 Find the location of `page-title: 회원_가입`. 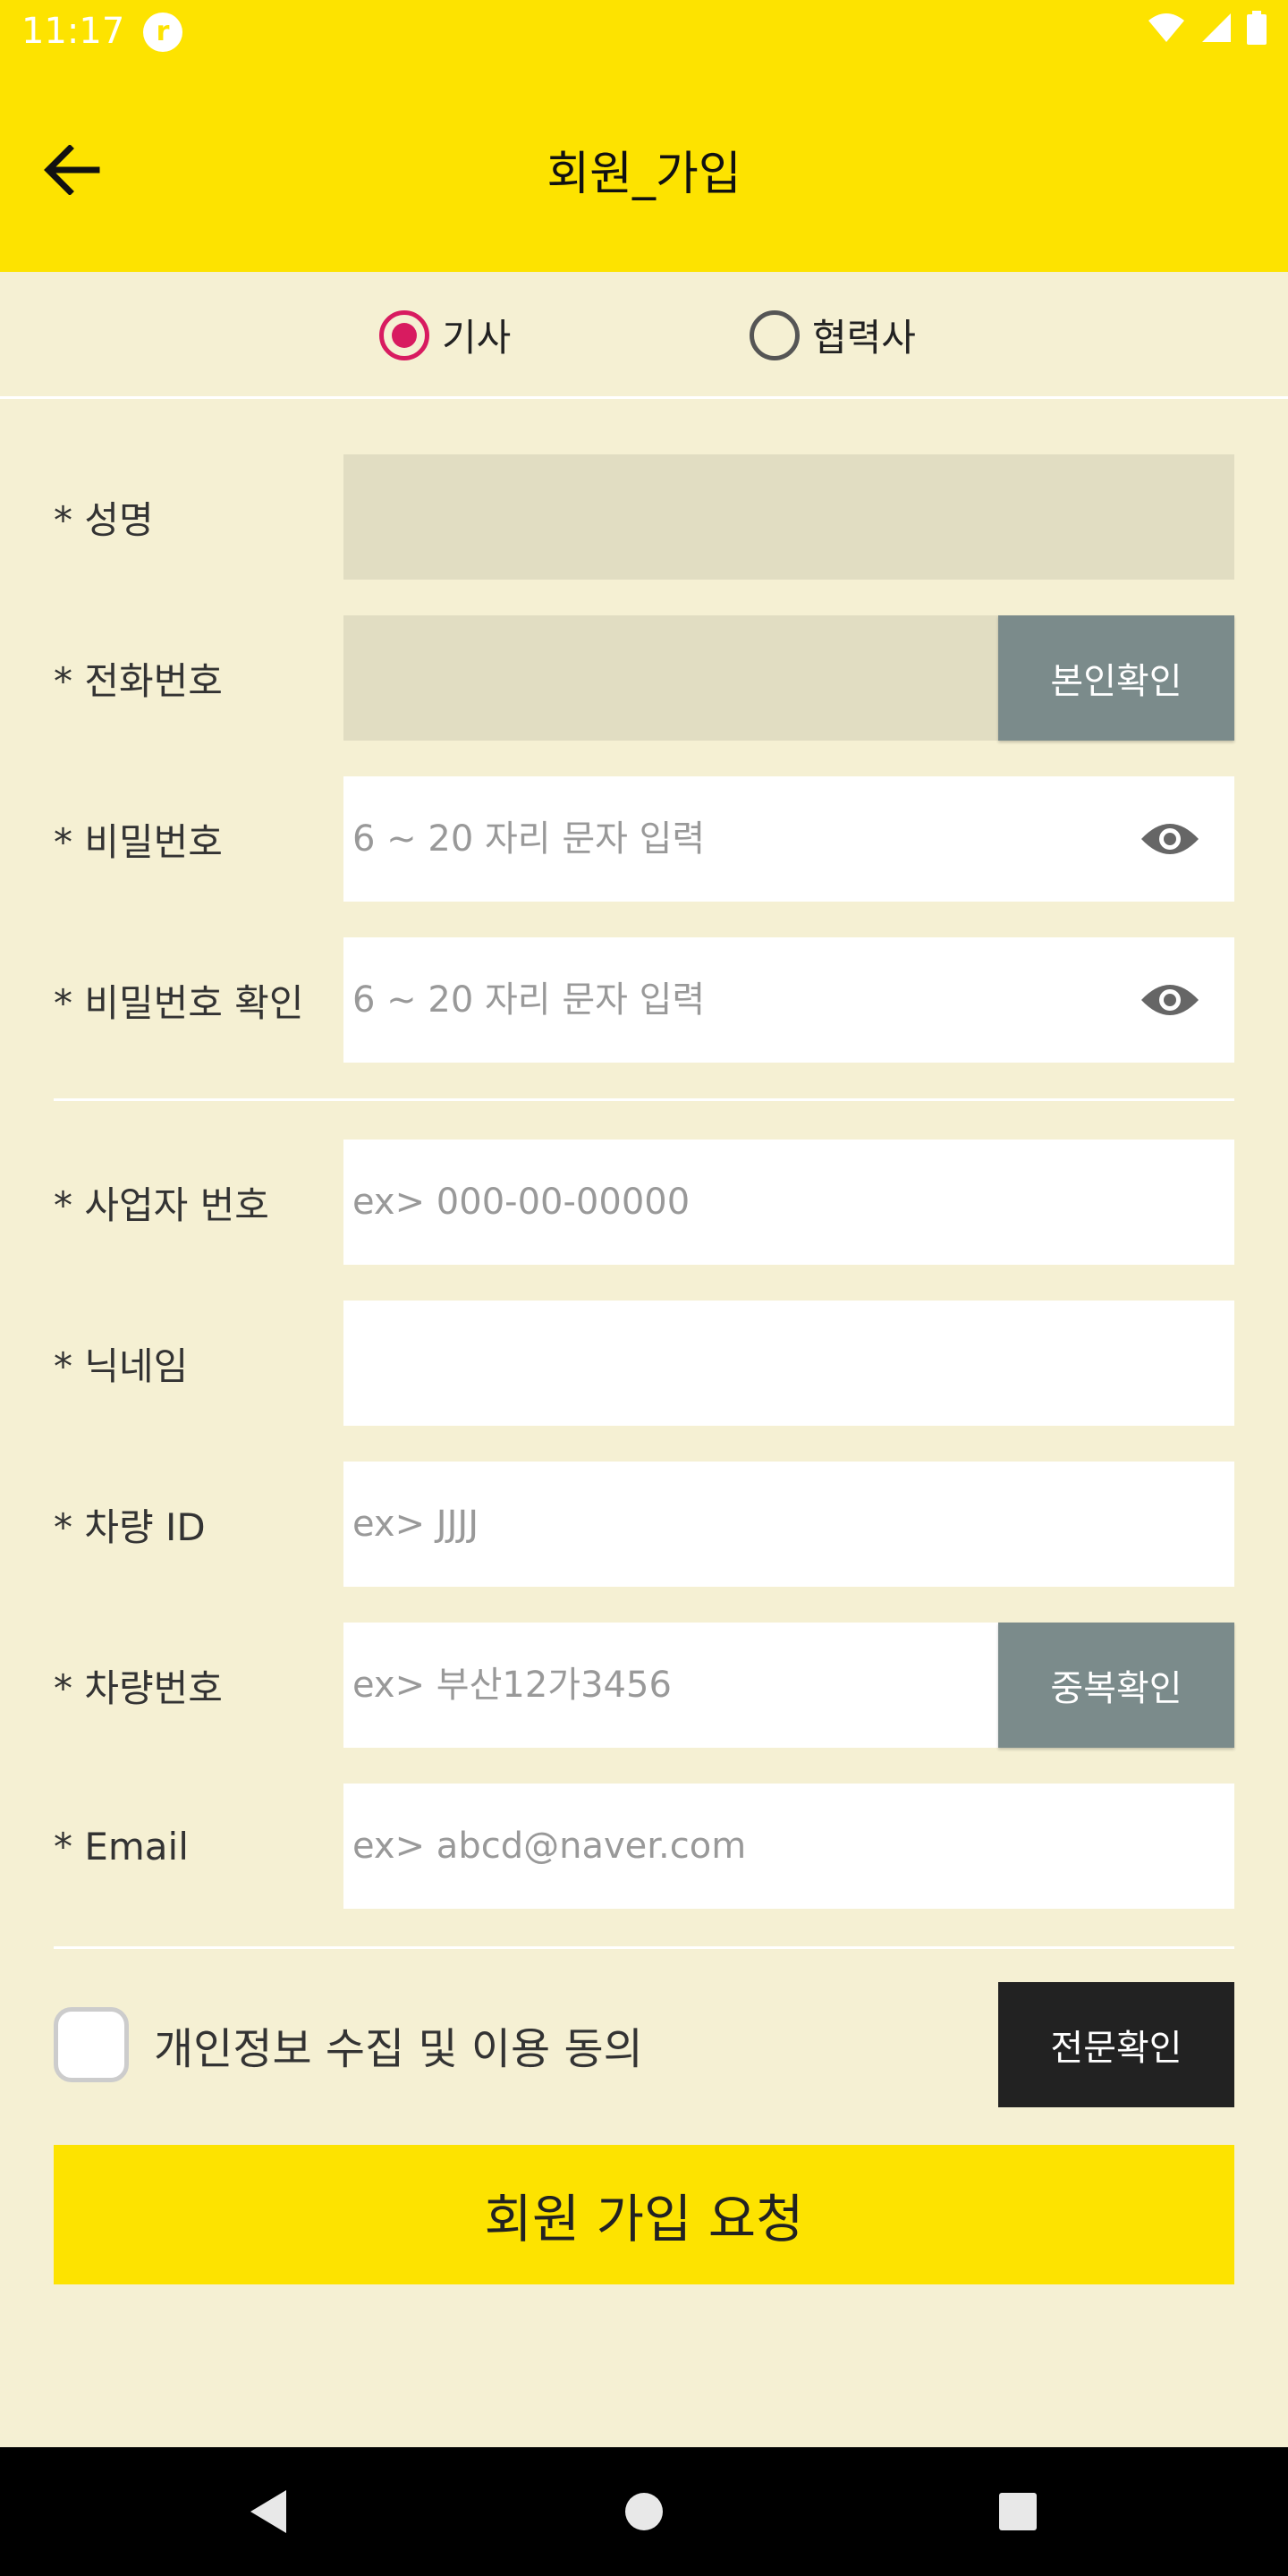

page-title: 회원_가입 is located at coordinates (644, 174).